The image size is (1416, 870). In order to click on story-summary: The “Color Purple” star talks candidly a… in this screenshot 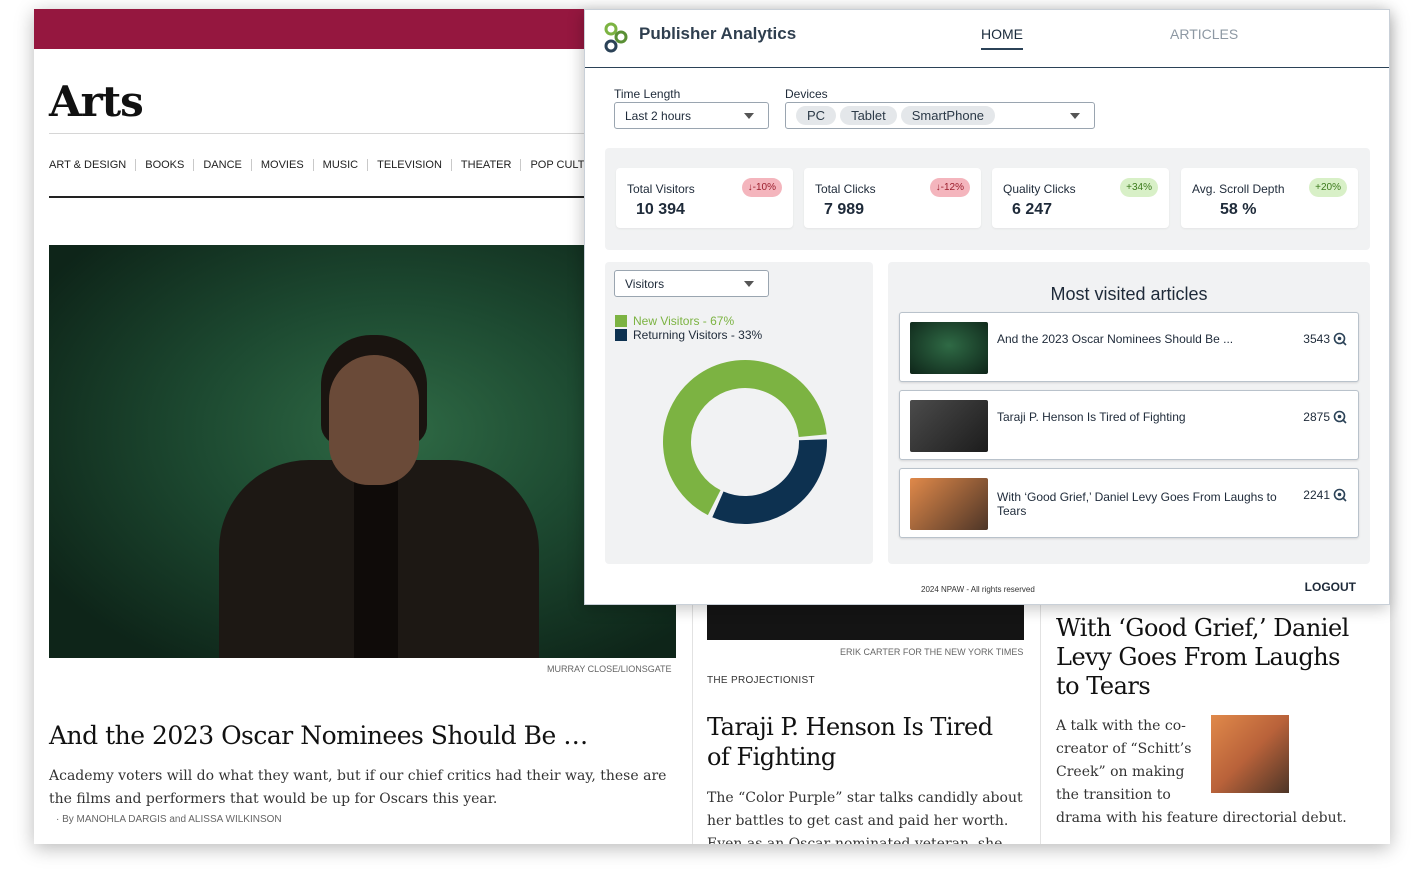, I will do `click(865, 817)`.